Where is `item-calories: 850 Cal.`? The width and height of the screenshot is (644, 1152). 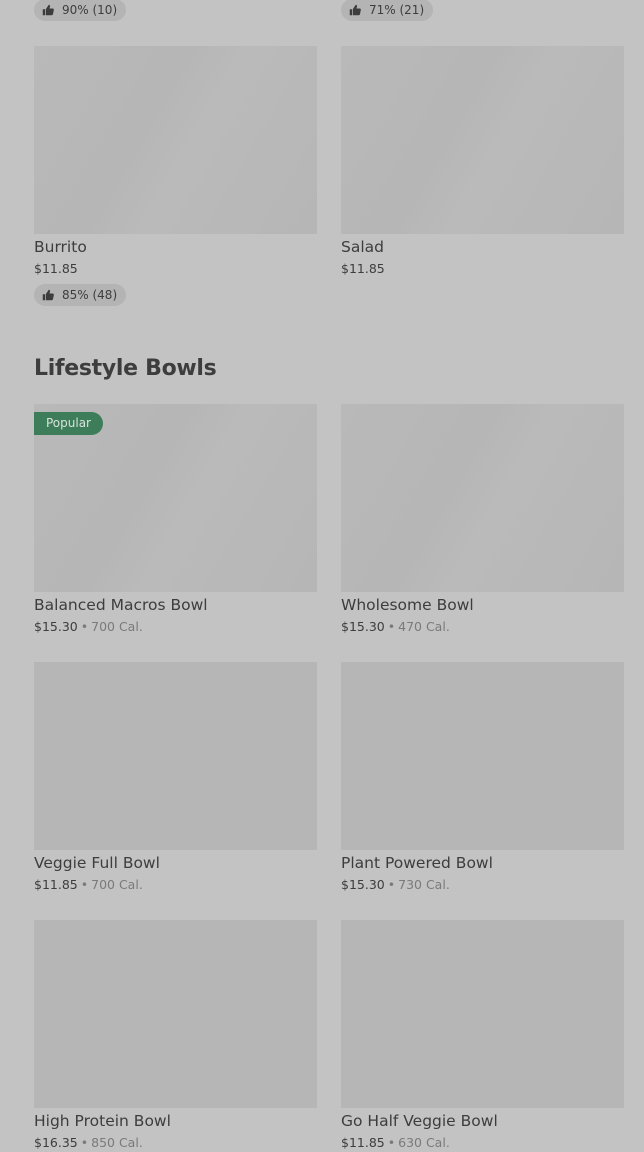 item-calories: 850 Cal. is located at coordinates (117, 1142).